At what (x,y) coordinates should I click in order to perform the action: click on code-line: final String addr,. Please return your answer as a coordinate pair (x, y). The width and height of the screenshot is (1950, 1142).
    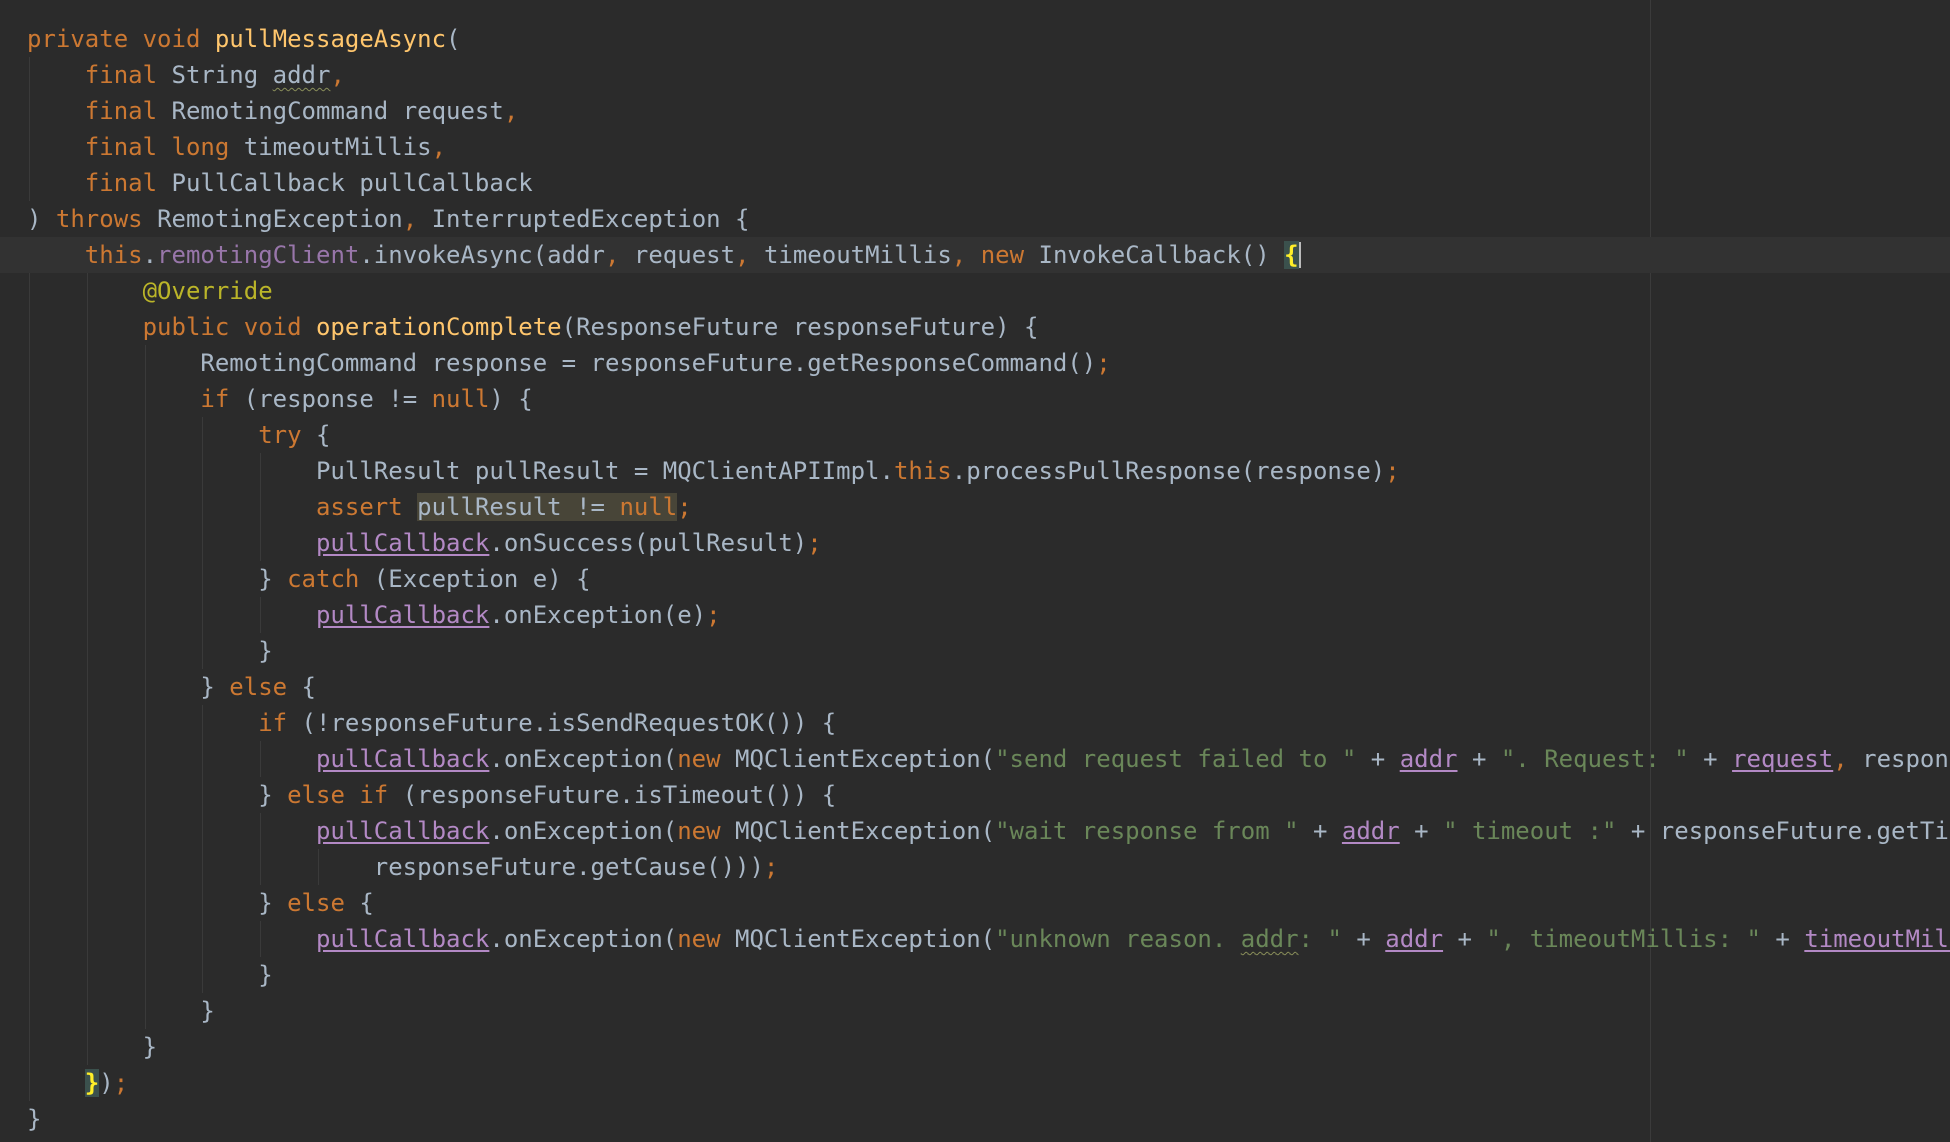
    Looking at the image, I should click on (975, 75).